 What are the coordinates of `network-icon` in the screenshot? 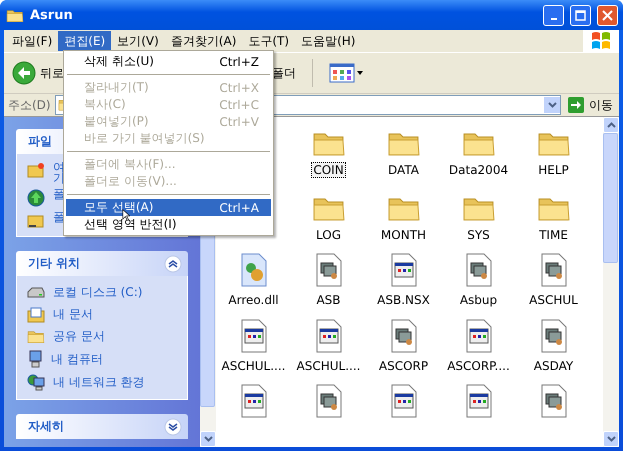 It's located at (36, 382).